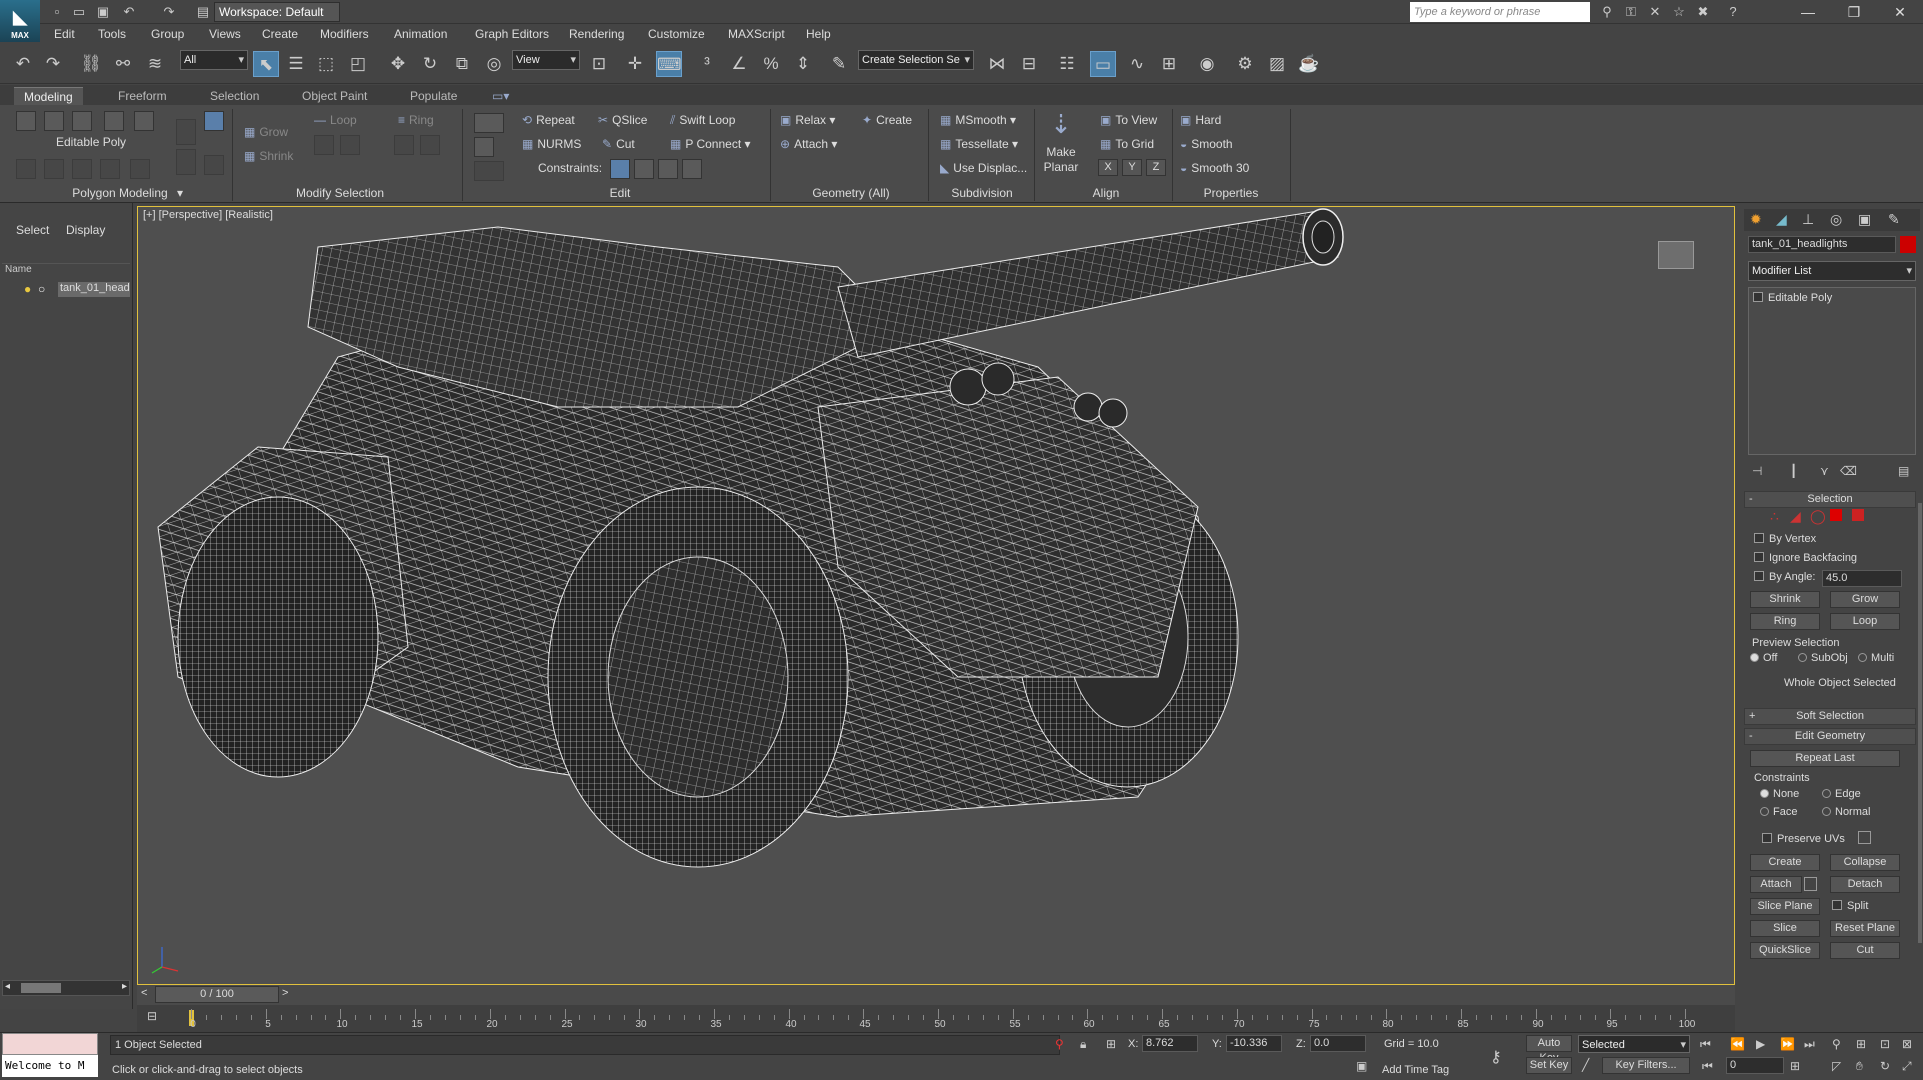 This screenshot has height=1080, width=1923. What do you see at coordinates (334, 96) in the screenshot?
I see `tab-object-paint: Object Paint` at bounding box center [334, 96].